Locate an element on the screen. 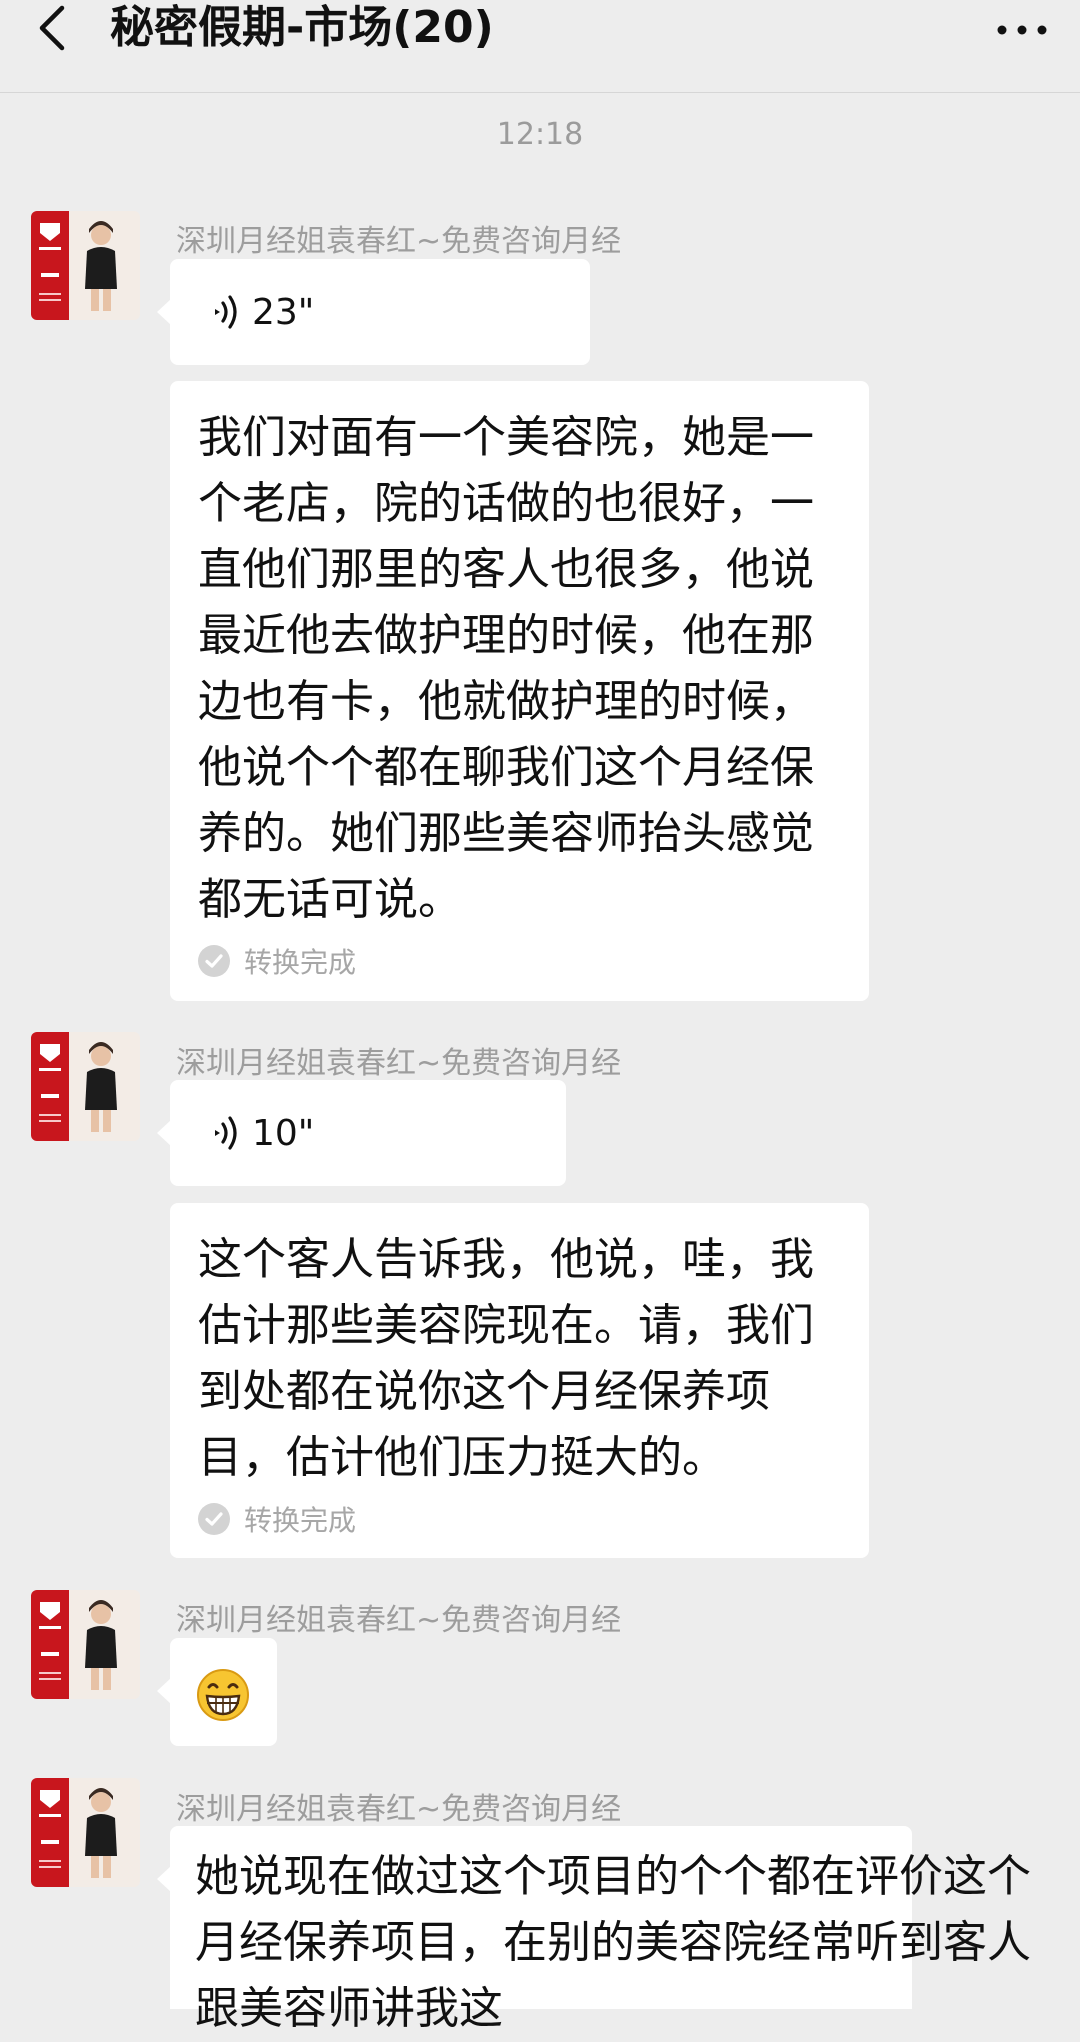 Image resolution: width=1080 pixels, height=2042 pixels. more-dots-icon is located at coordinates (1022, 30).